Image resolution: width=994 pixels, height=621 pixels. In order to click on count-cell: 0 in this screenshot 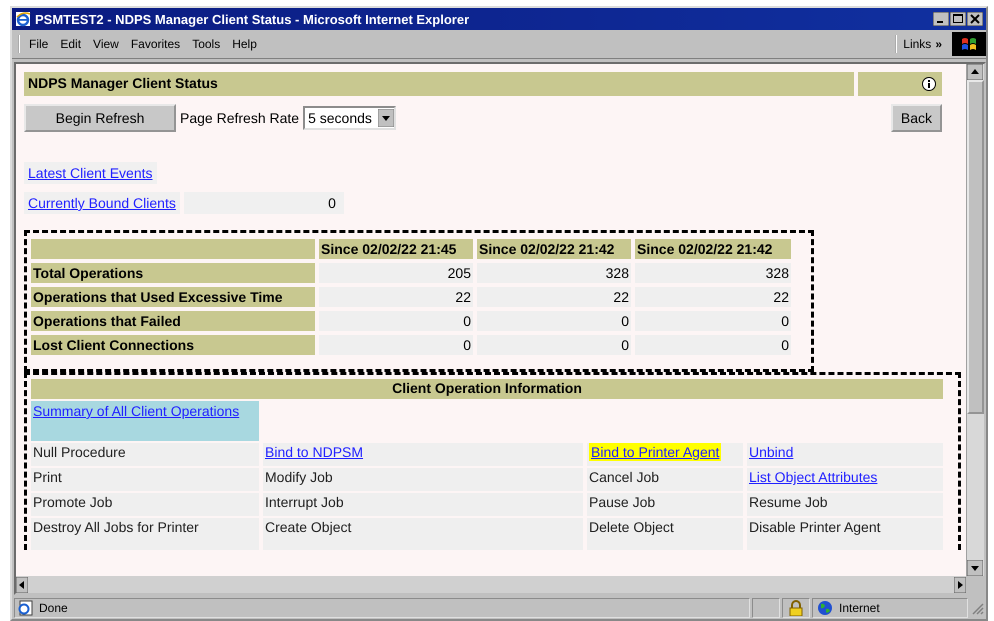, I will do `click(264, 203)`.